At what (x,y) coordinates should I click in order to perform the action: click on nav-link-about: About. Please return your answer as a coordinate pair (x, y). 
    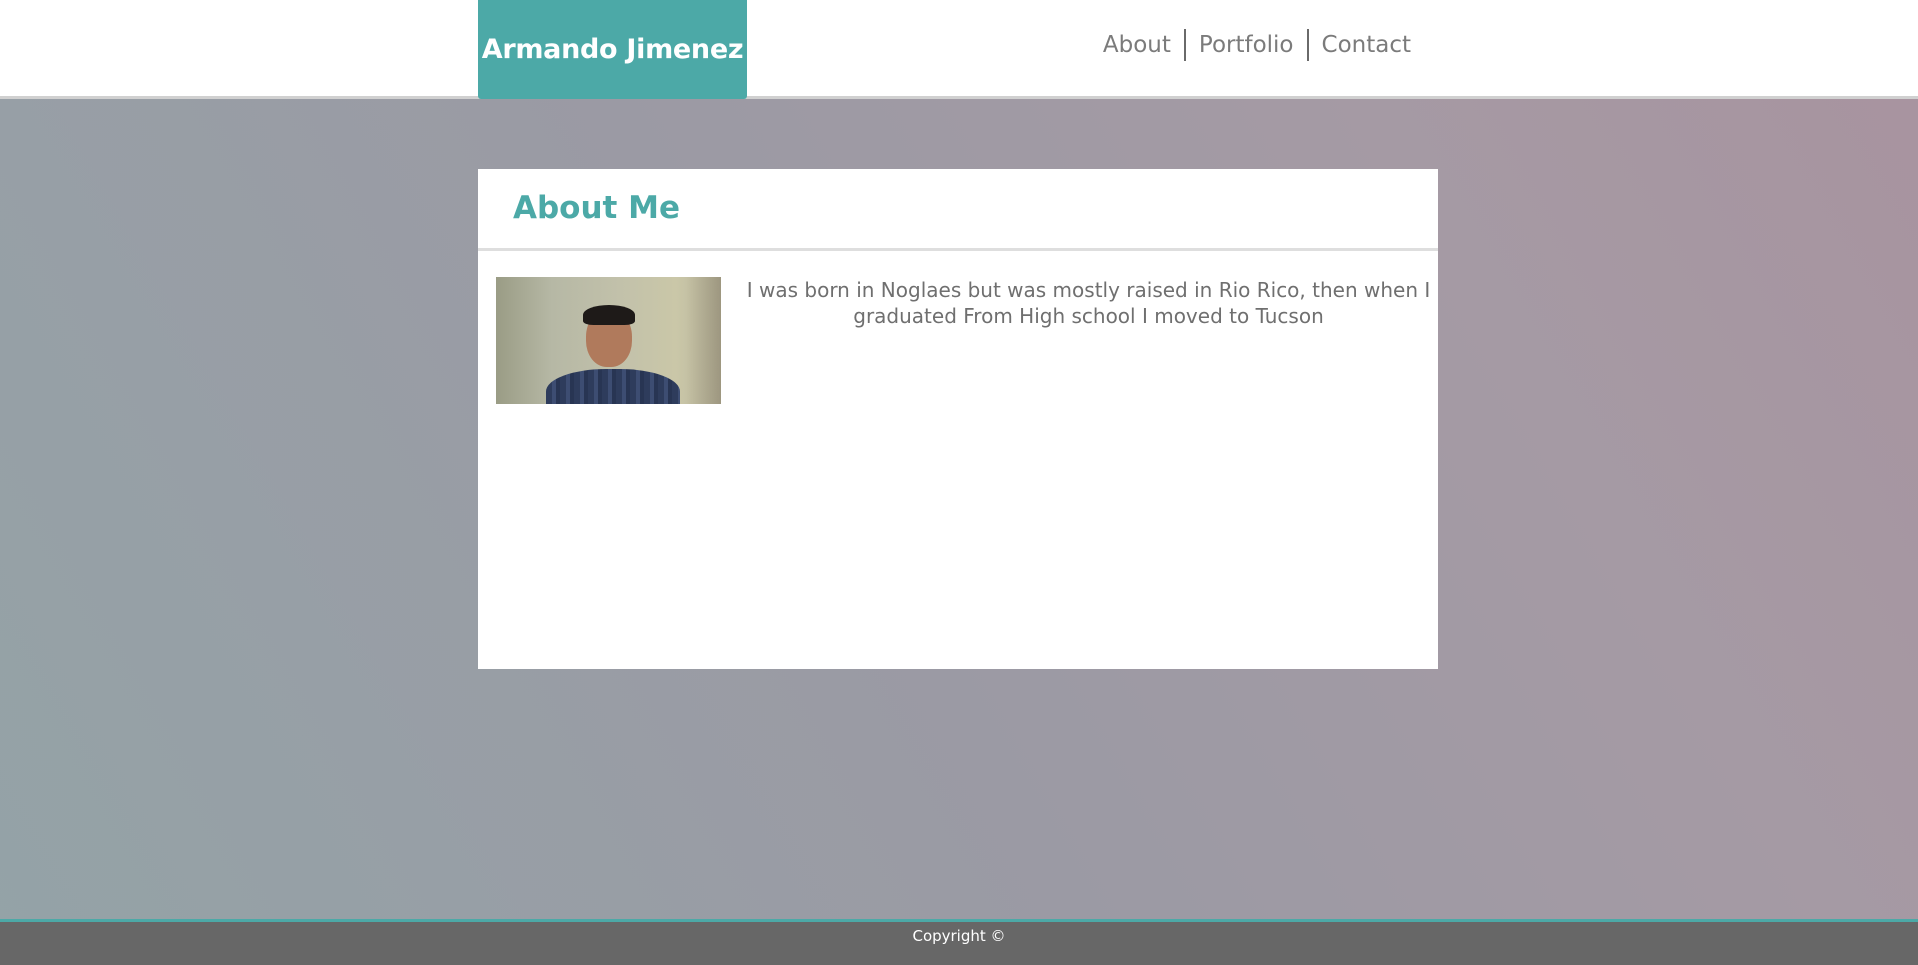
    Looking at the image, I should click on (1137, 45).